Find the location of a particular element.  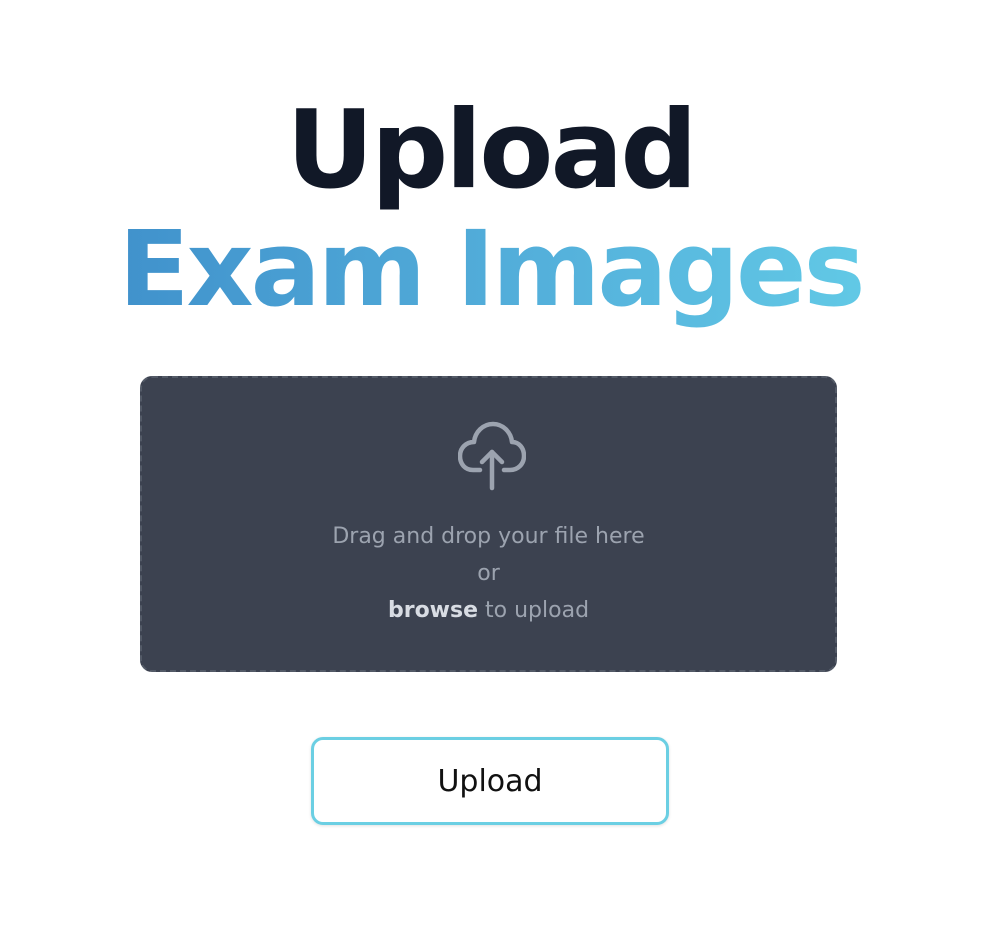

cloud-upload-icon is located at coordinates (492, 456).